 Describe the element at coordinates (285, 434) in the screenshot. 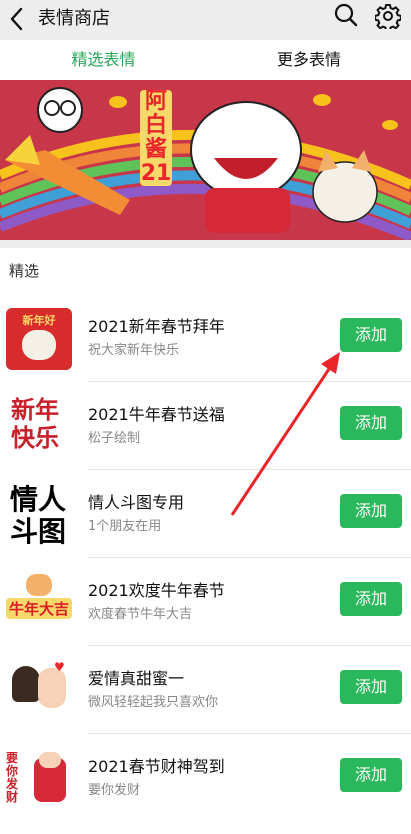

I see `annotation-arrow` at that location.